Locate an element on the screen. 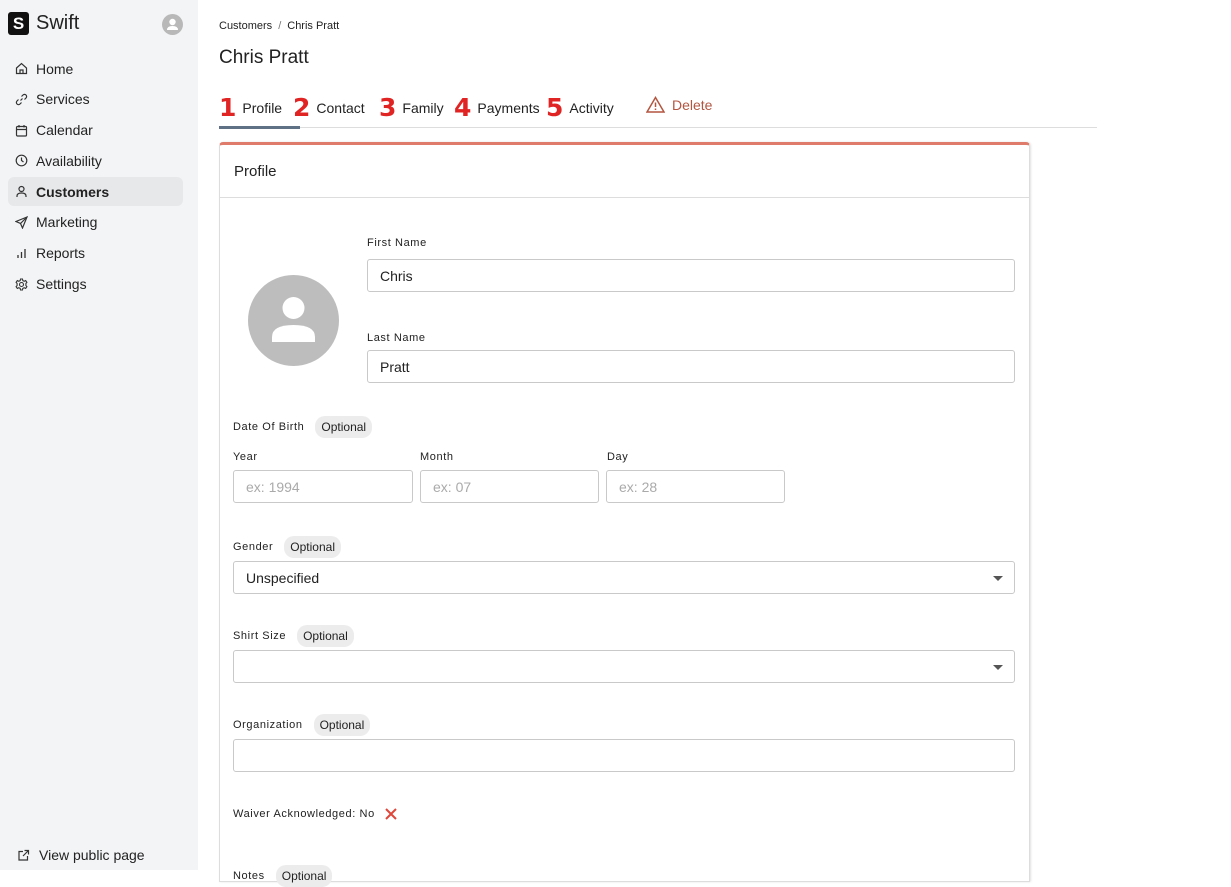 The width and height of the screenshot is (1231, 887). sidebar-item-settings: Settings is located at coordinates (95, 284).